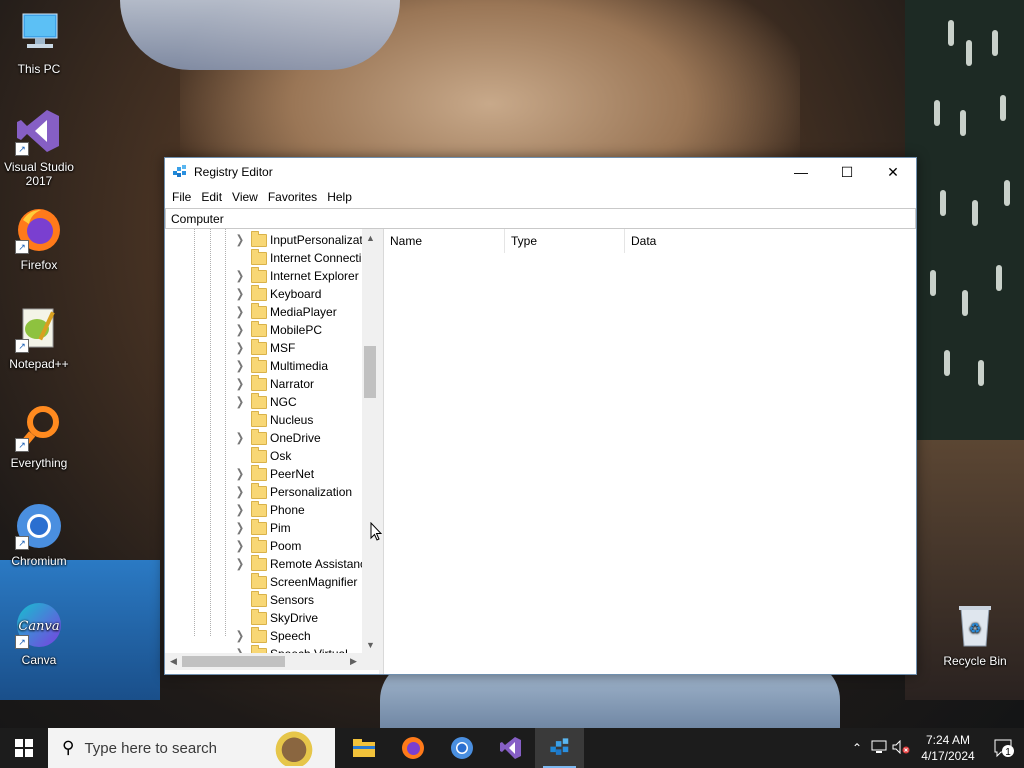  What do you see at coordinates (680, 241) in the screenshot?
I see `column-header-data: Data` at bounding box center [680, 241].